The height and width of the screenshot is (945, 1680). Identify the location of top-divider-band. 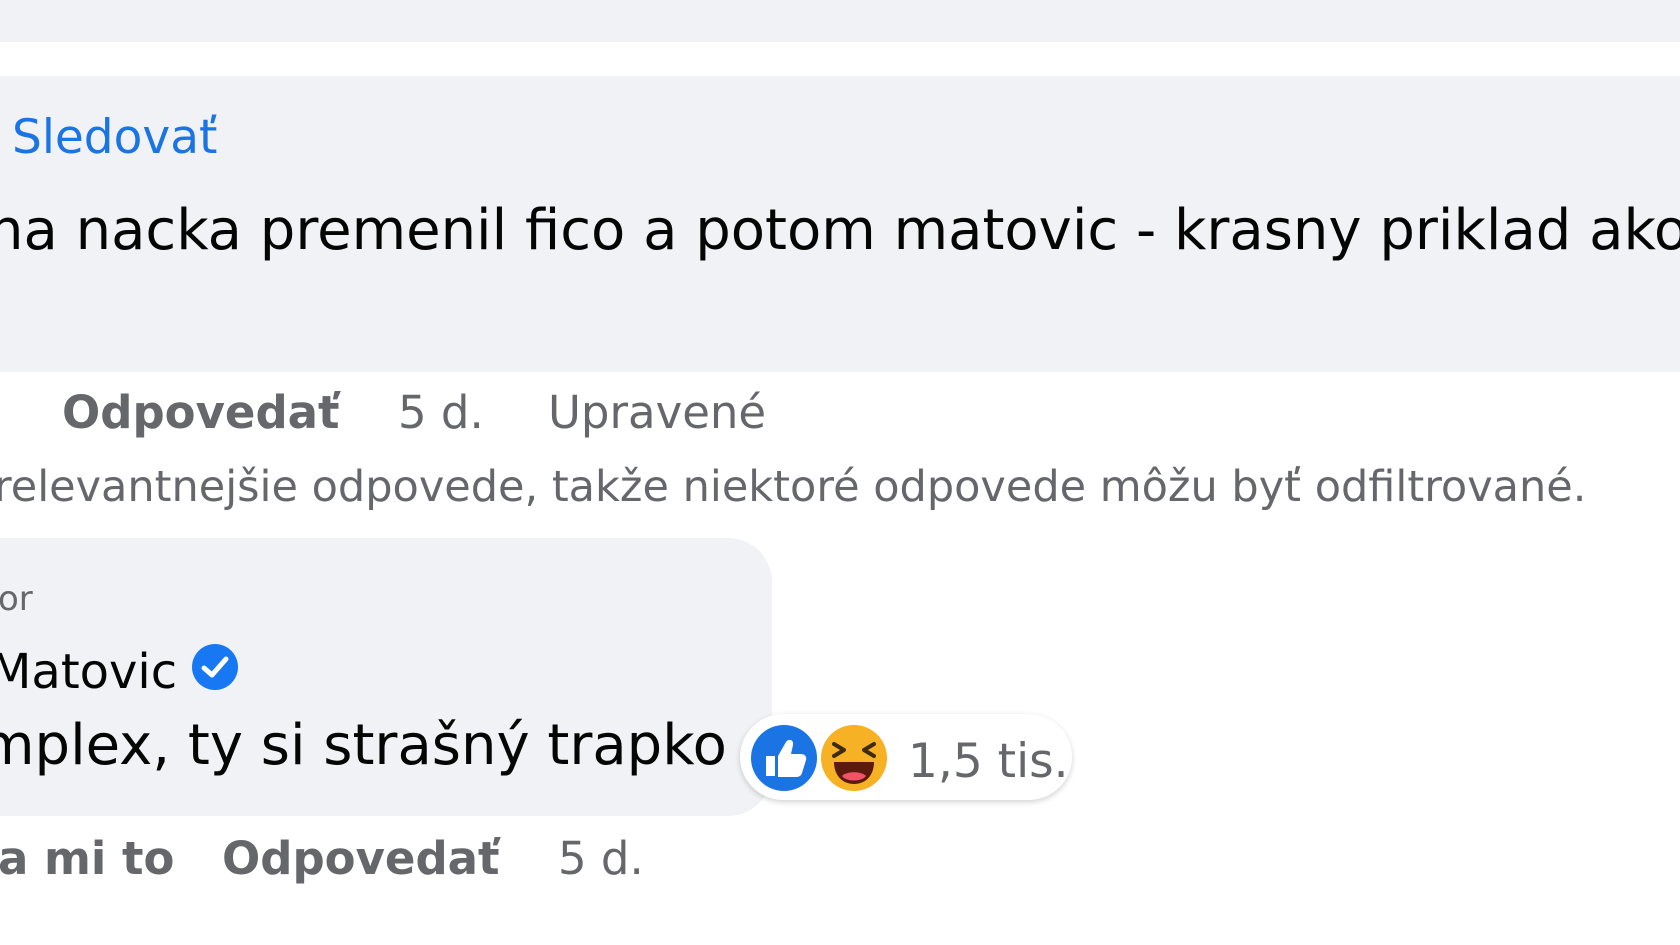
(840, 21).